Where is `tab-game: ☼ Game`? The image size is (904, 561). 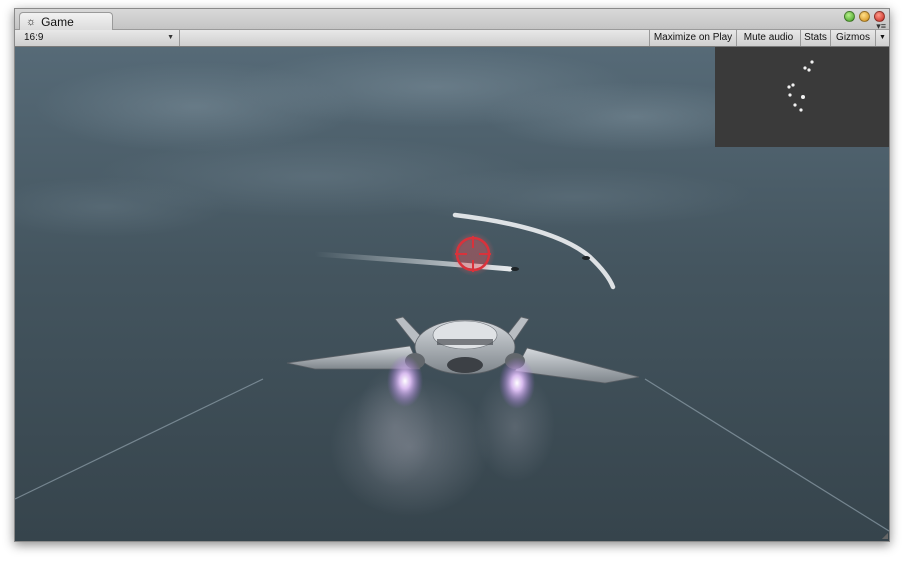
tab-game: ☼ Game is located at coordinates (66, 21).